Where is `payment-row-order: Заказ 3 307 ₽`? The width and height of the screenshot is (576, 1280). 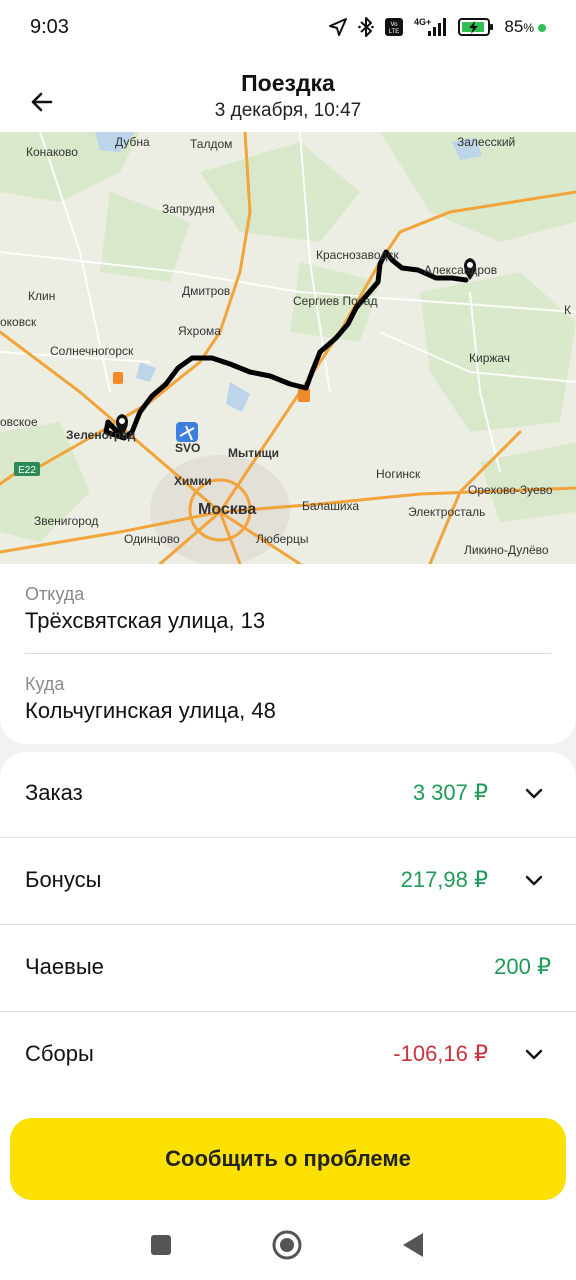
payment-row-order: Заказ 3 307 ₽ is located at coordinates (288, 795).